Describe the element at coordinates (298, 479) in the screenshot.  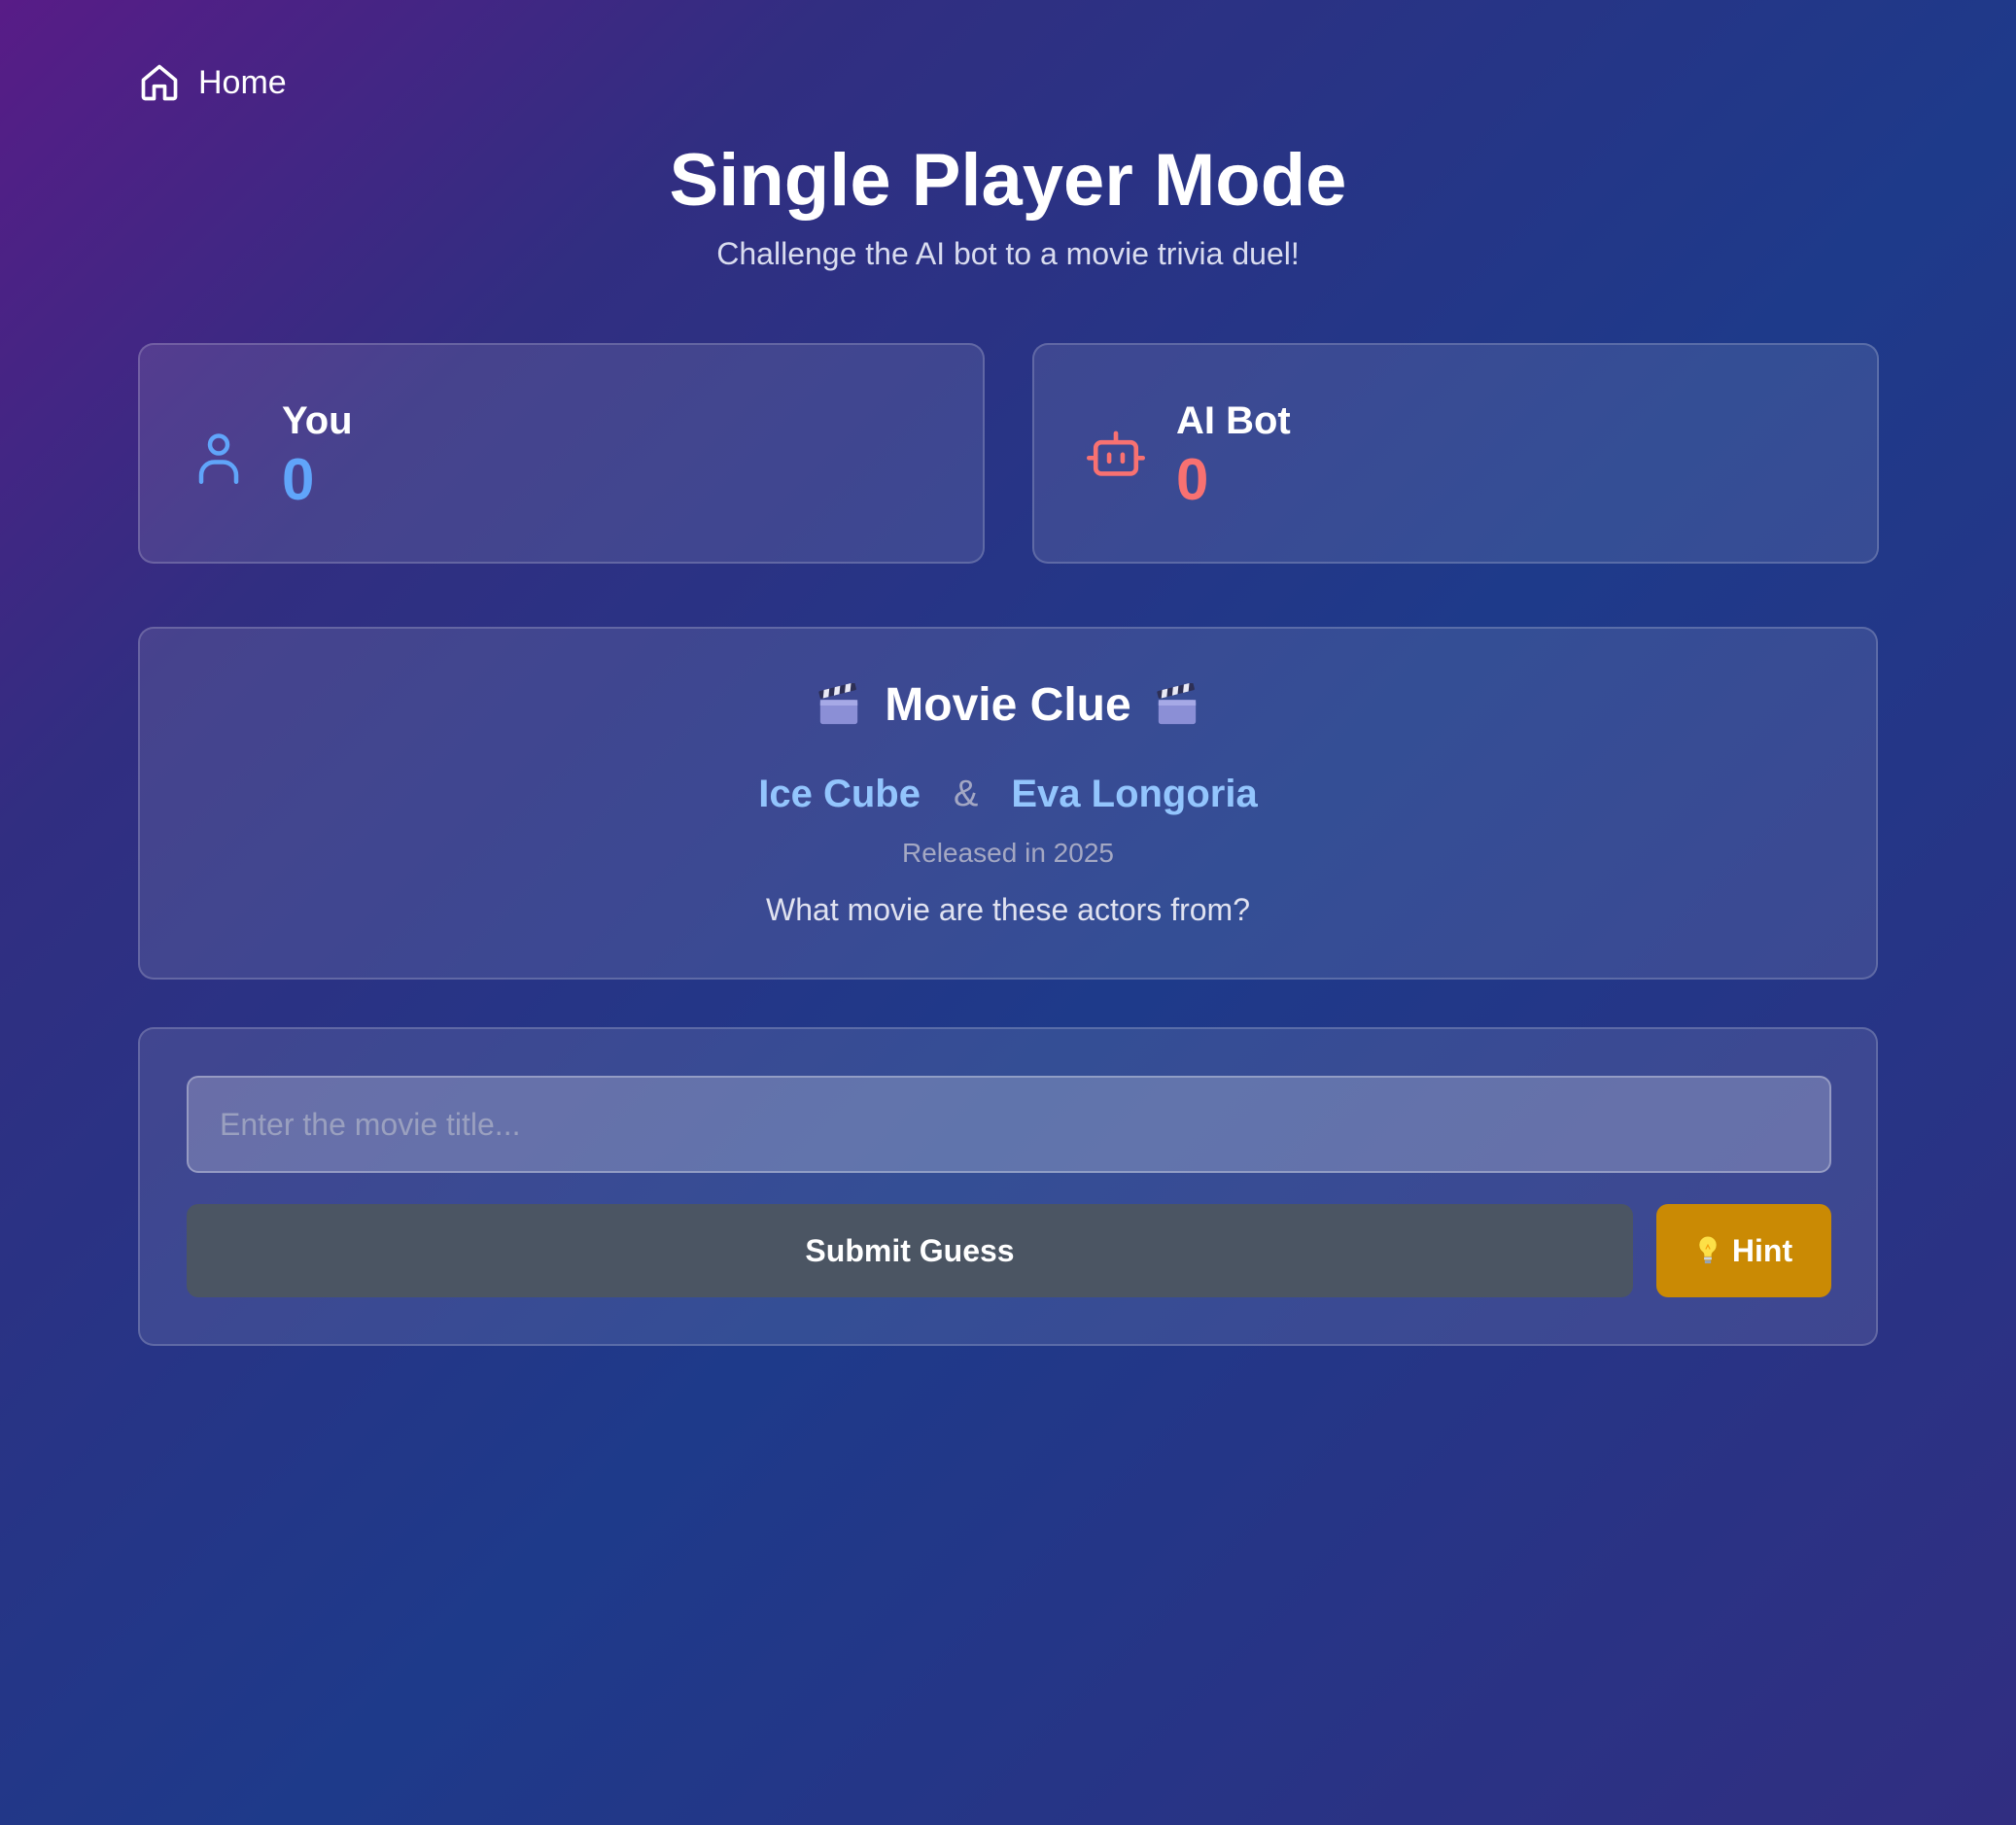
I see `player-score: 0` at that location.